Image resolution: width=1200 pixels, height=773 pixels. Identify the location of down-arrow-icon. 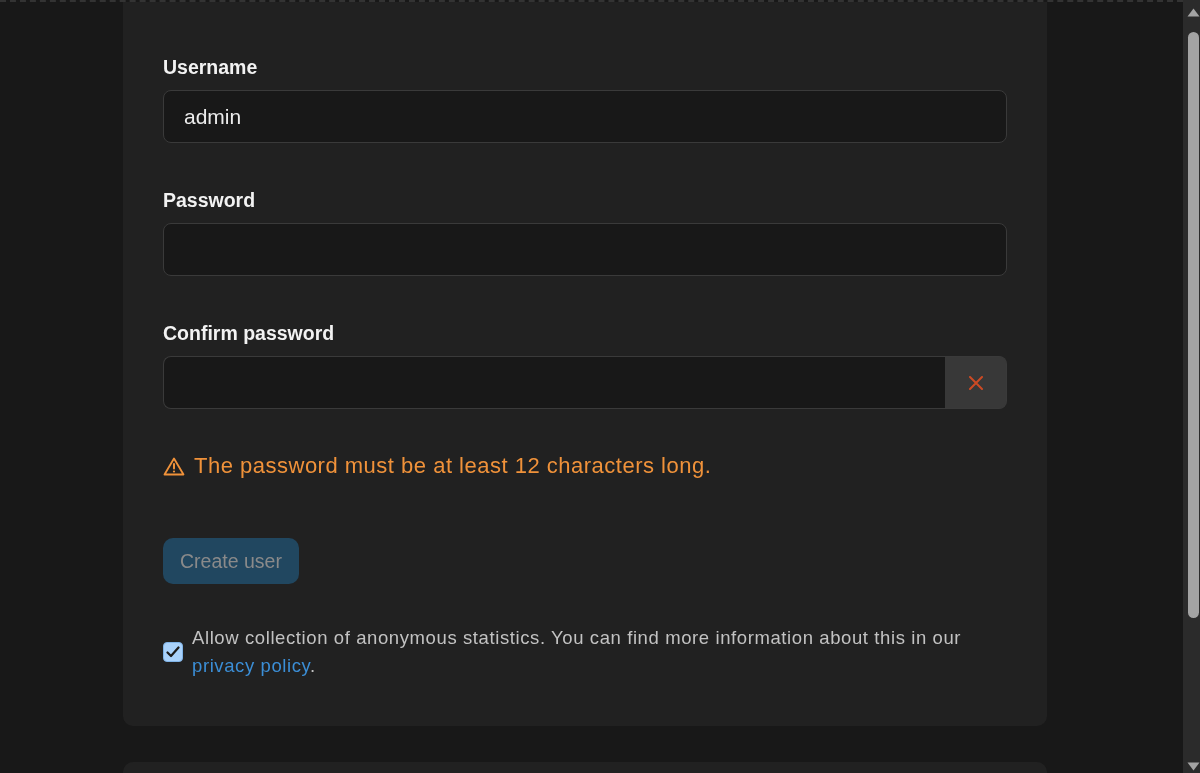
(1193, 766).